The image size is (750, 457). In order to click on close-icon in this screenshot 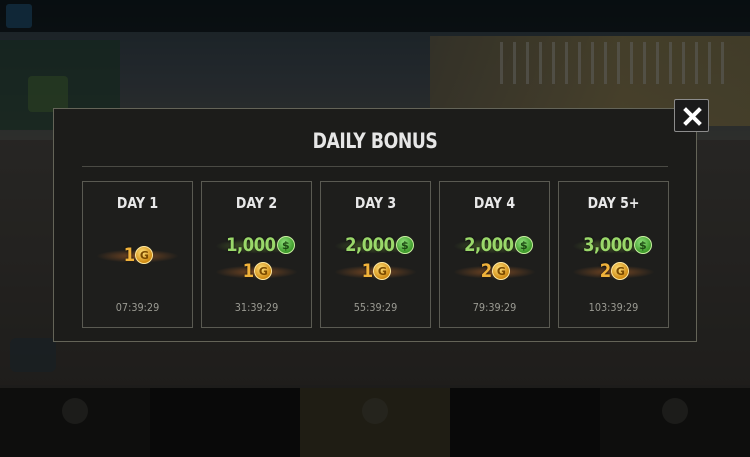, I will do `click(692, 116)`.